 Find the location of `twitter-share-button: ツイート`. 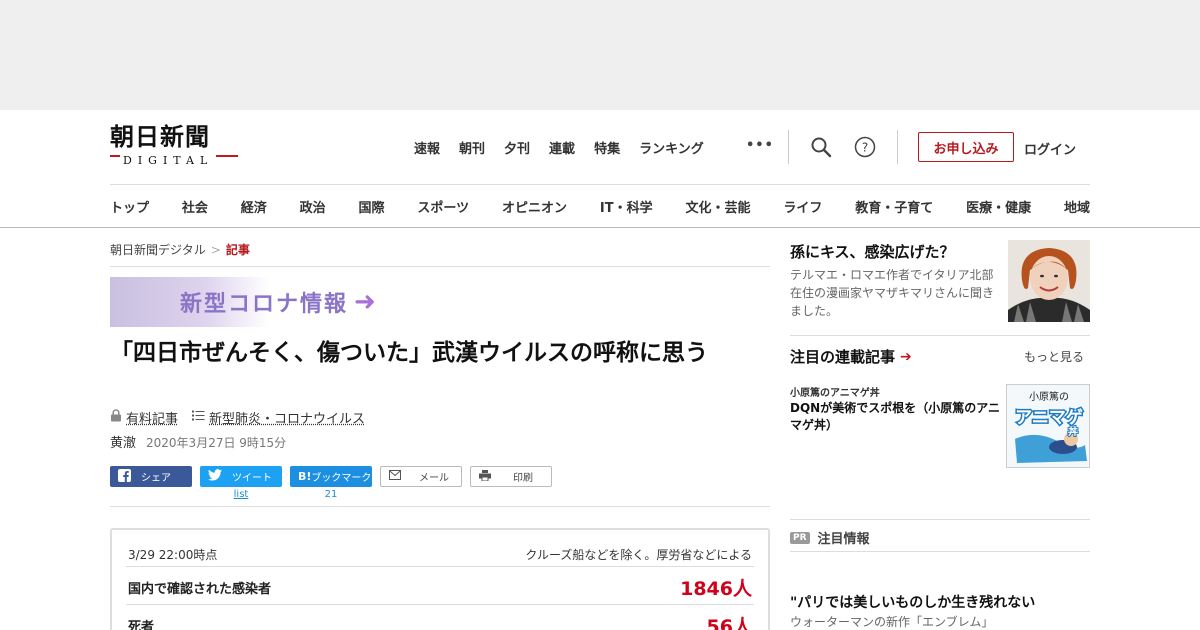

twitter-share-button: ツイート is located at coordinates (241, 476).